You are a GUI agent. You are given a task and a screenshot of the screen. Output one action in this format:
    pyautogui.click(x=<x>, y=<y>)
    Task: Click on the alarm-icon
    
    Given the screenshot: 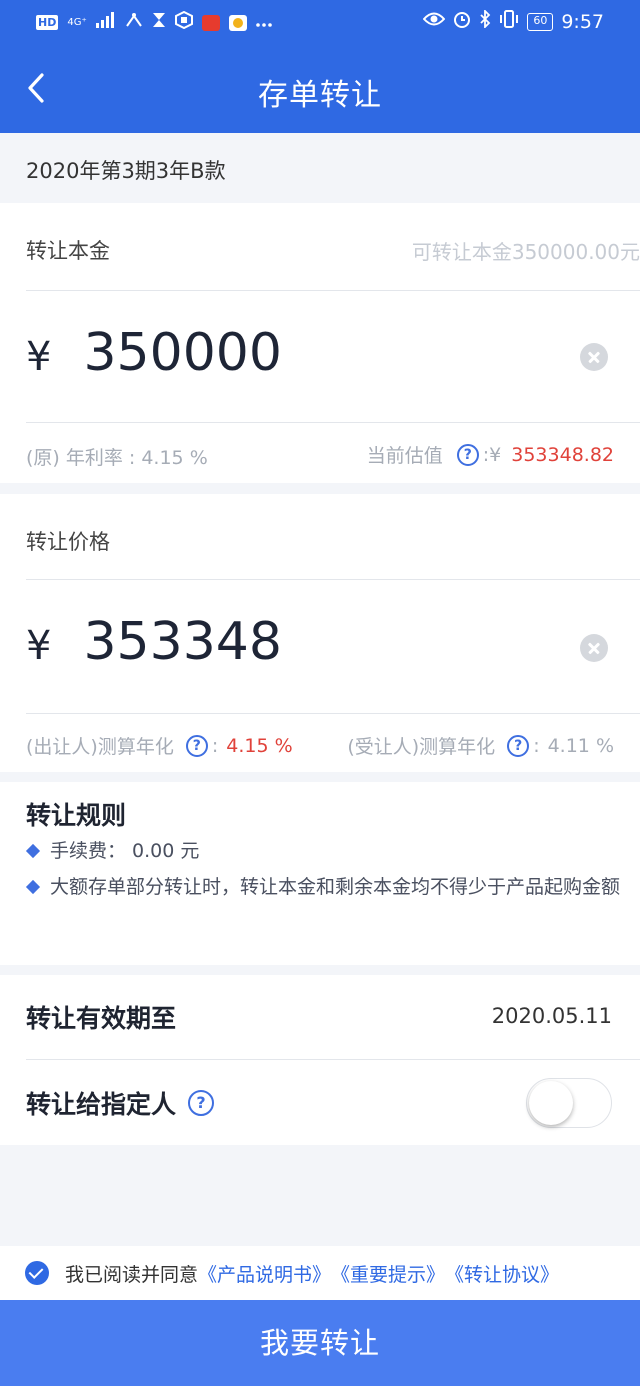 What is the action you would take?
    pyautogui.click(x=462, y=21)
    